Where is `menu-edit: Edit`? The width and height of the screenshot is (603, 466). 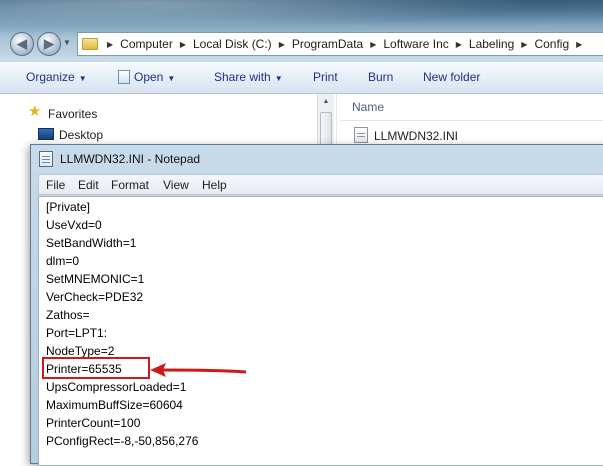
menu-edit: Edit is located at coordinates (88, 185).